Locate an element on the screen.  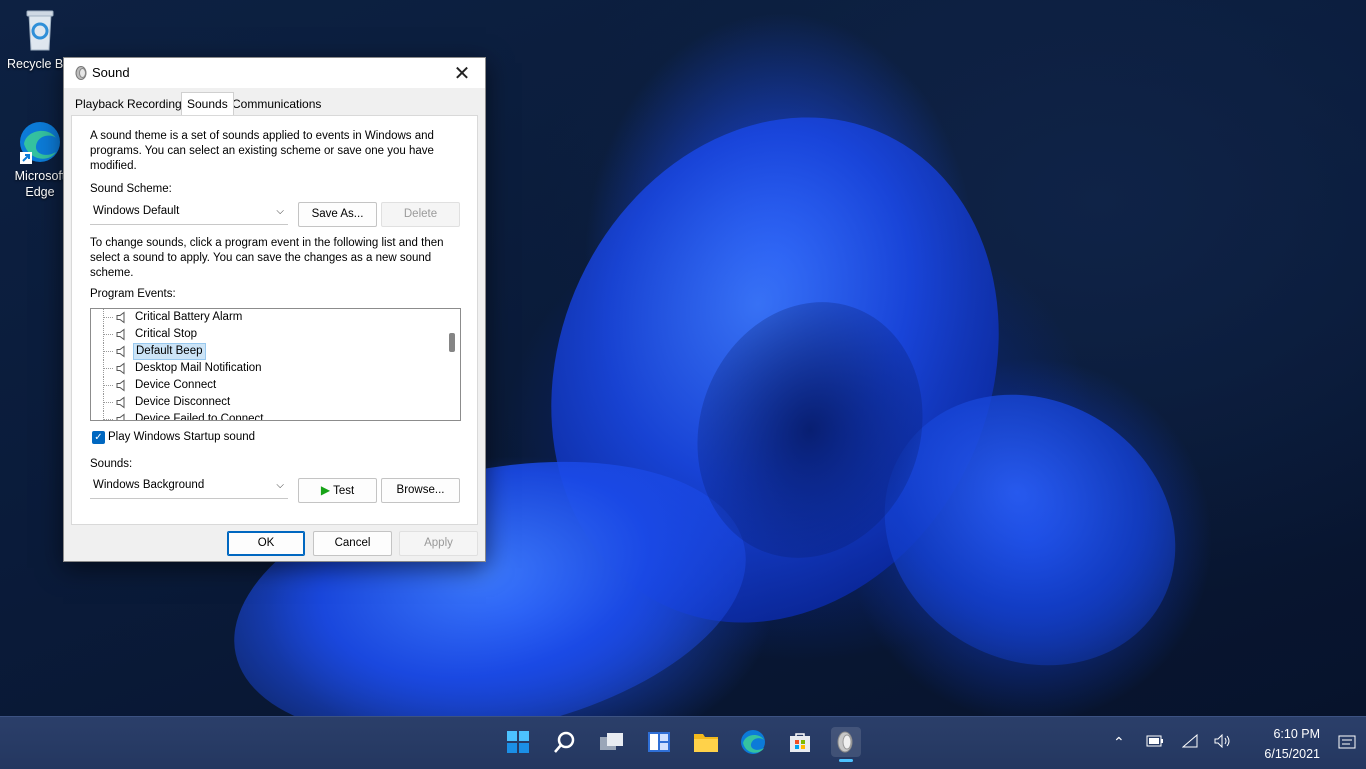
active-app-indicator is located at coordinates (846, 760).